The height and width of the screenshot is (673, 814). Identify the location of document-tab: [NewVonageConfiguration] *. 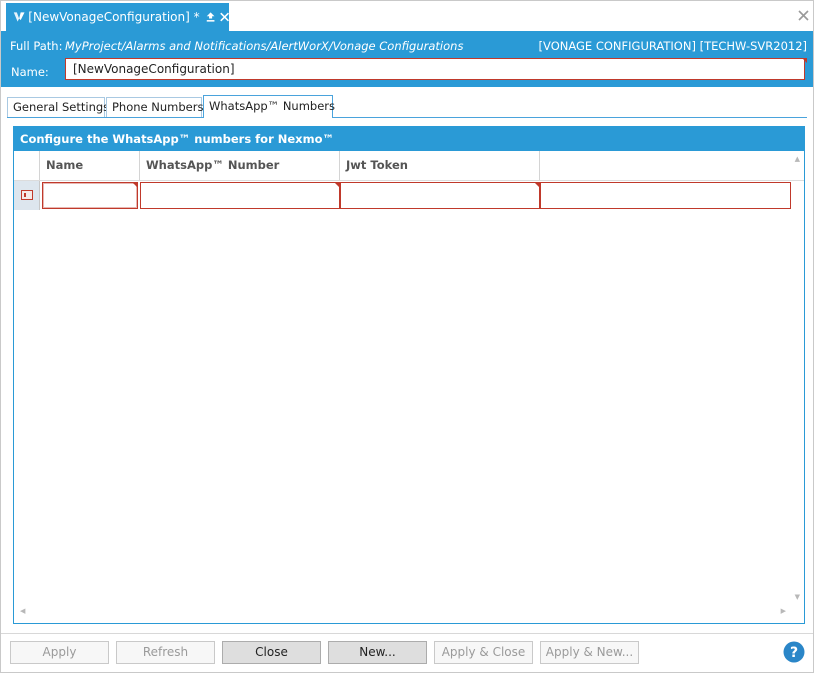
(117, 17).